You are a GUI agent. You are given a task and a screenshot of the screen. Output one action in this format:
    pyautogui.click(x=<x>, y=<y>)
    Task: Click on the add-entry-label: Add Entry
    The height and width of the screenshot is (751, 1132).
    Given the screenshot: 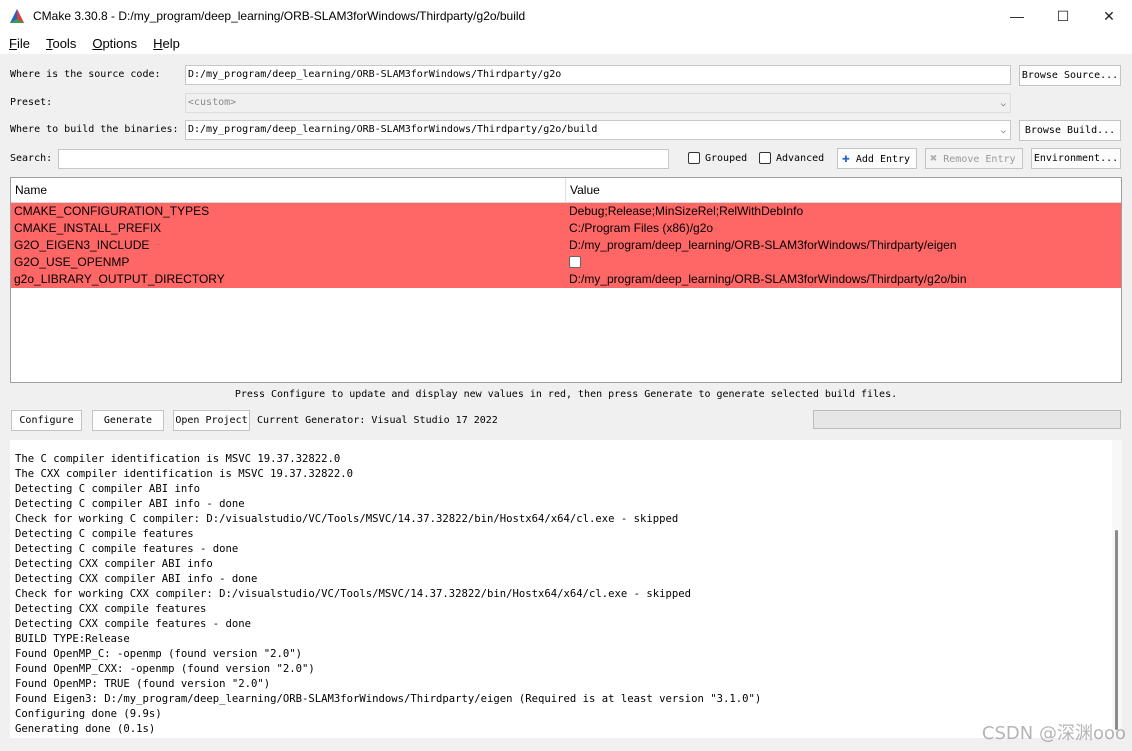 What is the action you would take?
    pyautogui.click(x=883, y=159)
    